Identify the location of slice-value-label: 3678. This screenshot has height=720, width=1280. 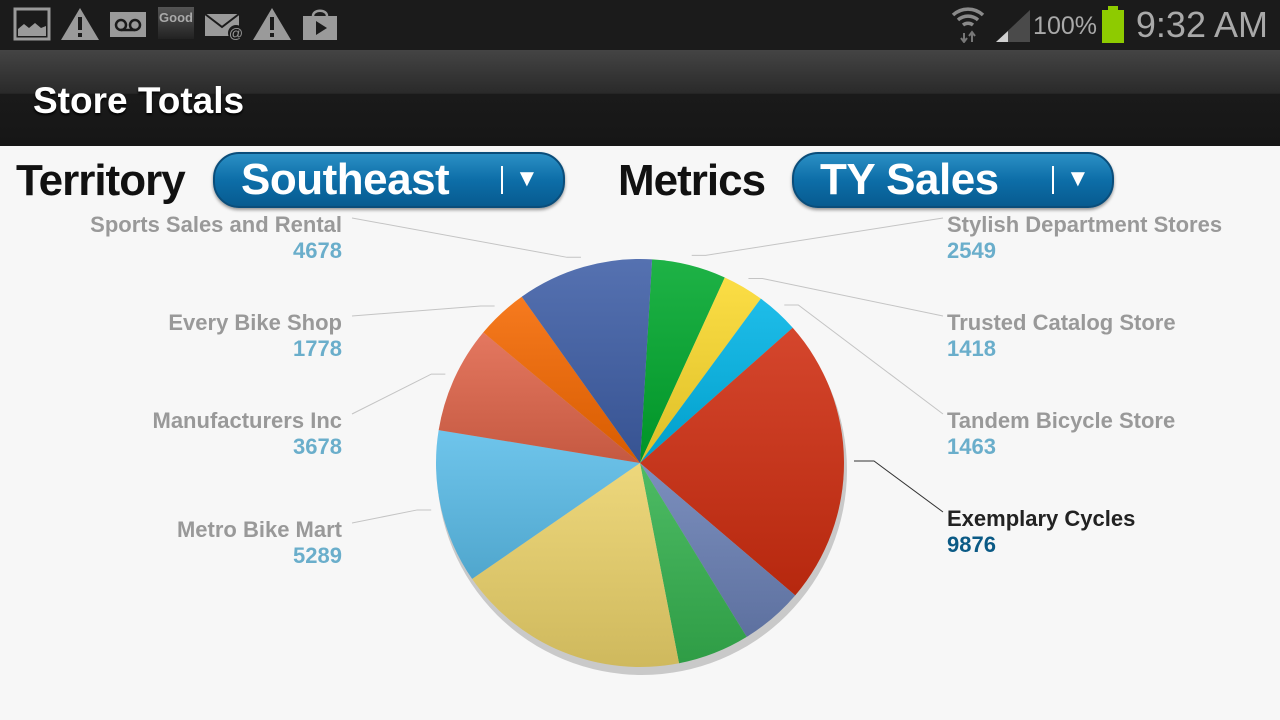
(317, 446).